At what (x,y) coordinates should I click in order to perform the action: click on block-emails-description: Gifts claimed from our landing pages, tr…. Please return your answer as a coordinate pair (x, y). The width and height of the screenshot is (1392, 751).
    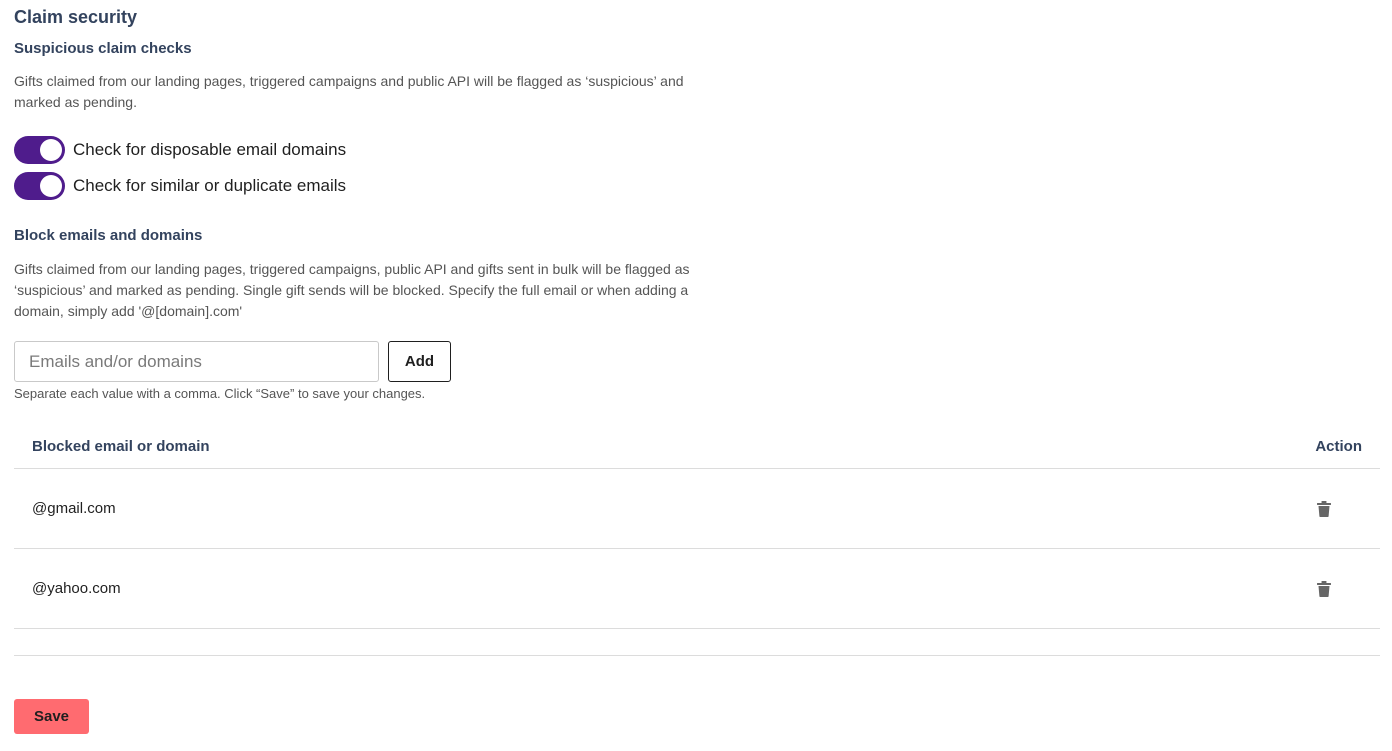
    Looking at the image, I should click on (352, 290).